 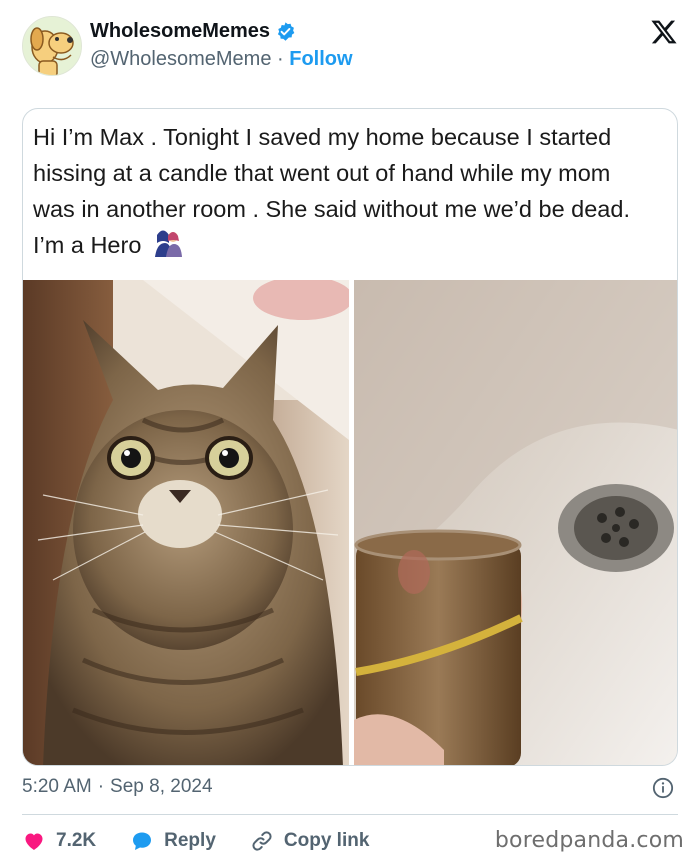 I want to click on like-button: 7.2K, so click(x=59, y=841).